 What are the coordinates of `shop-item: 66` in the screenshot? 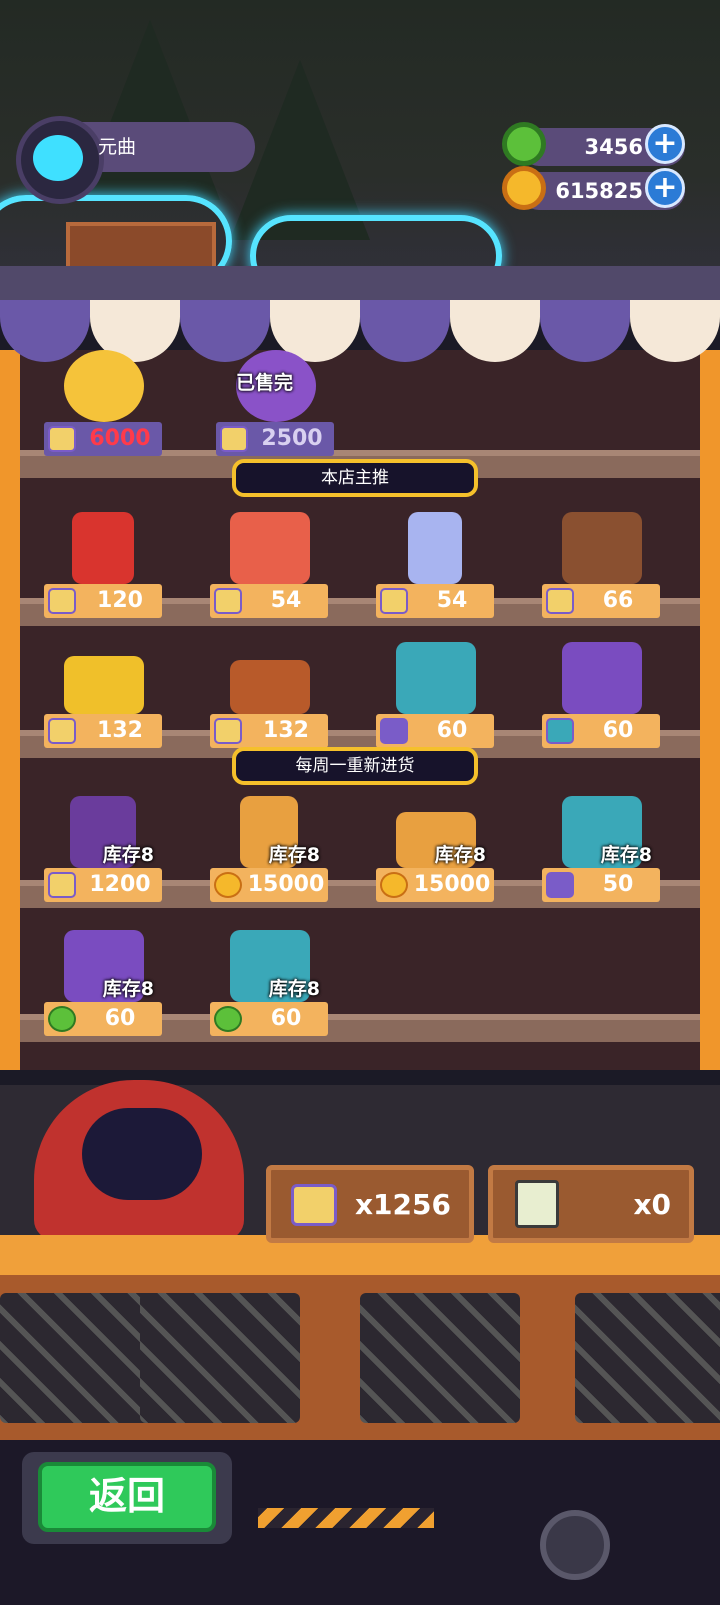 It's located at (601, 571).